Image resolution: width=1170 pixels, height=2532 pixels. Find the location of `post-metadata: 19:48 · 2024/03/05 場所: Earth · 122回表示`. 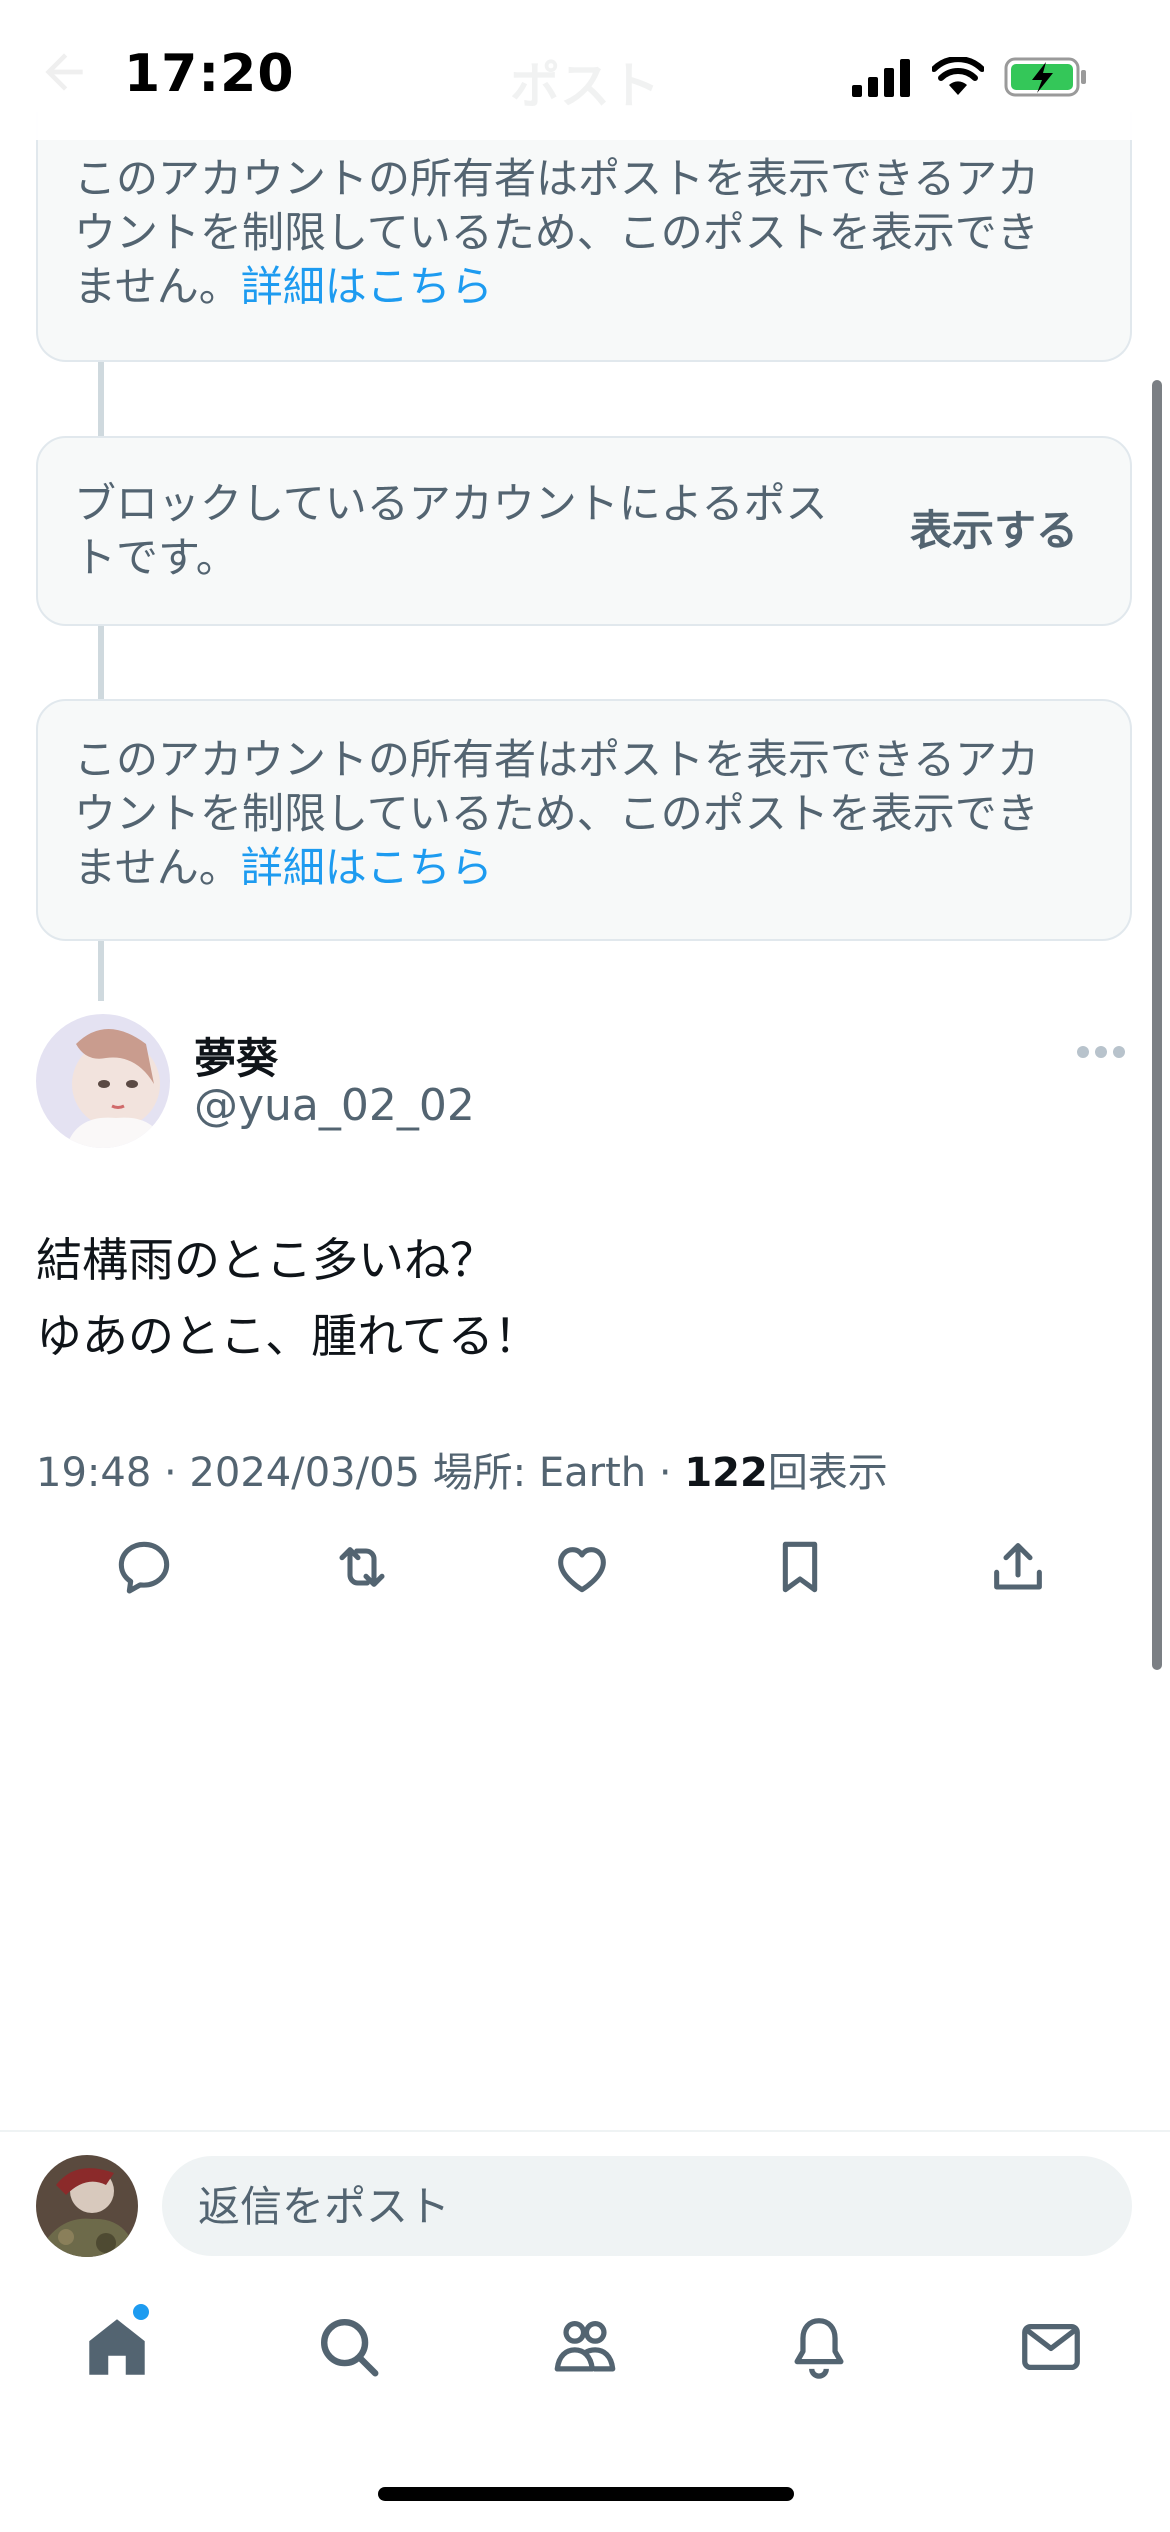

post-metadata: 19:48 · 2024/03/05 場所: Earth · 122回表示 is located at coordinates (462, 1469).